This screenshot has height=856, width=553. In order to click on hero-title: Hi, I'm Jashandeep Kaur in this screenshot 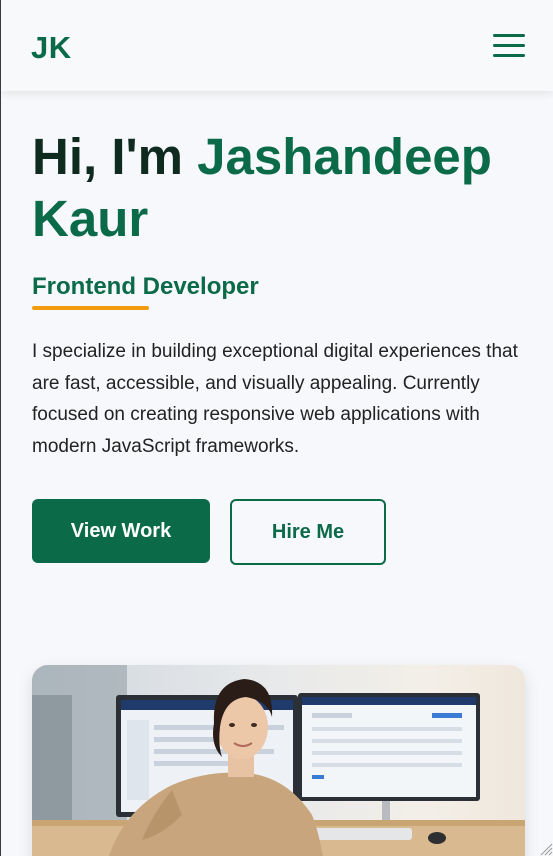, I will do `click(279, 188)`.